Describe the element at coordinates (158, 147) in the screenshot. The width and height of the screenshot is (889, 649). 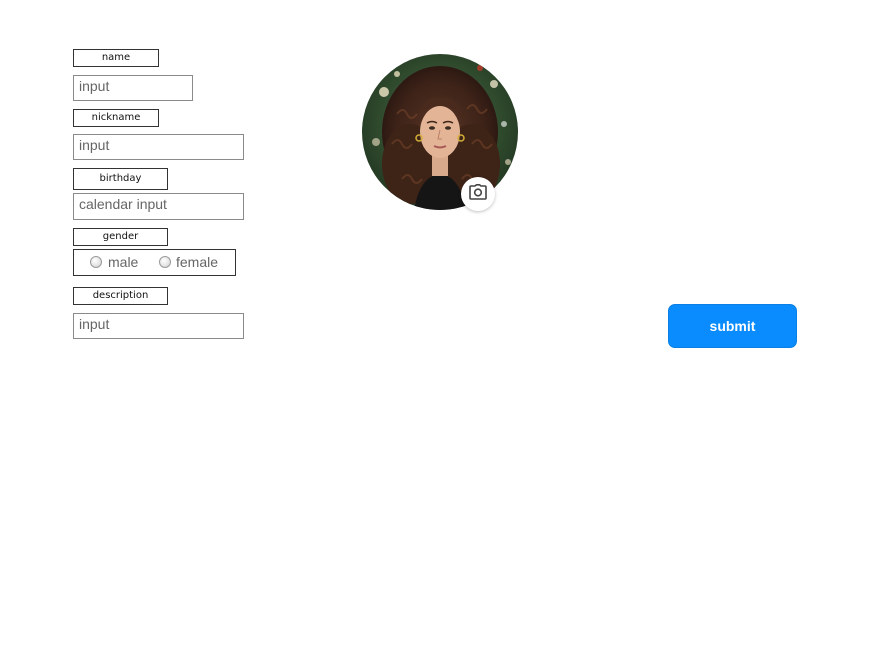
I see `nickname-input: input` at that location.